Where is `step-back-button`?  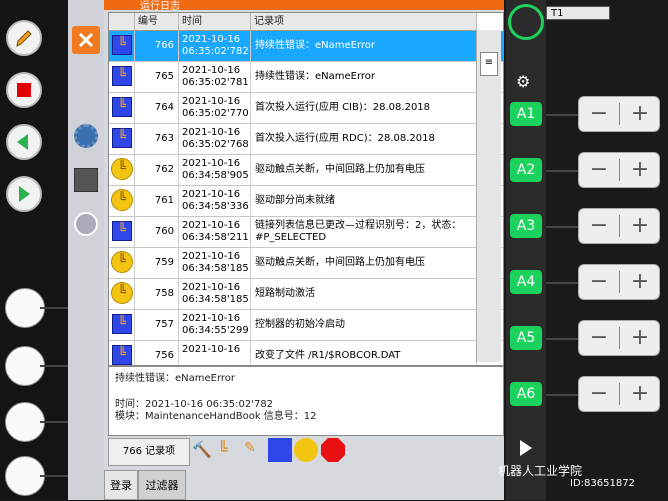
step-back-button is located at coordinates (24, 142).